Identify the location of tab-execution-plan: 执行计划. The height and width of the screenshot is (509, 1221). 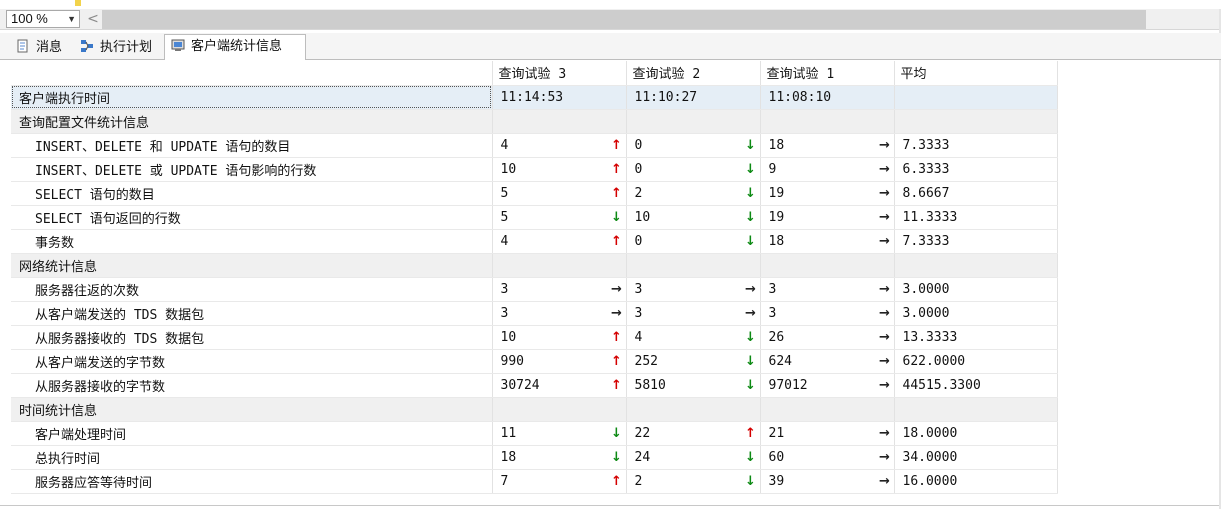
(113, 48).